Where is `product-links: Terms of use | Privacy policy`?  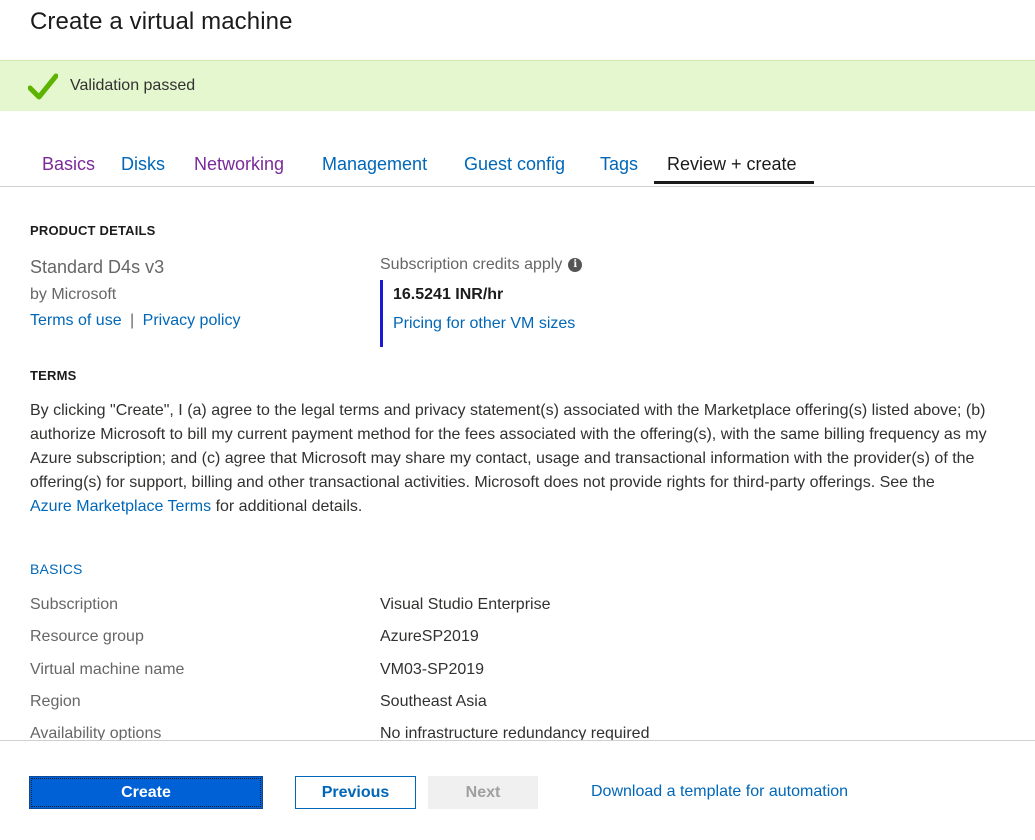 product-links: Terms of use | Privacy policy is located at coordinates (135, 321).